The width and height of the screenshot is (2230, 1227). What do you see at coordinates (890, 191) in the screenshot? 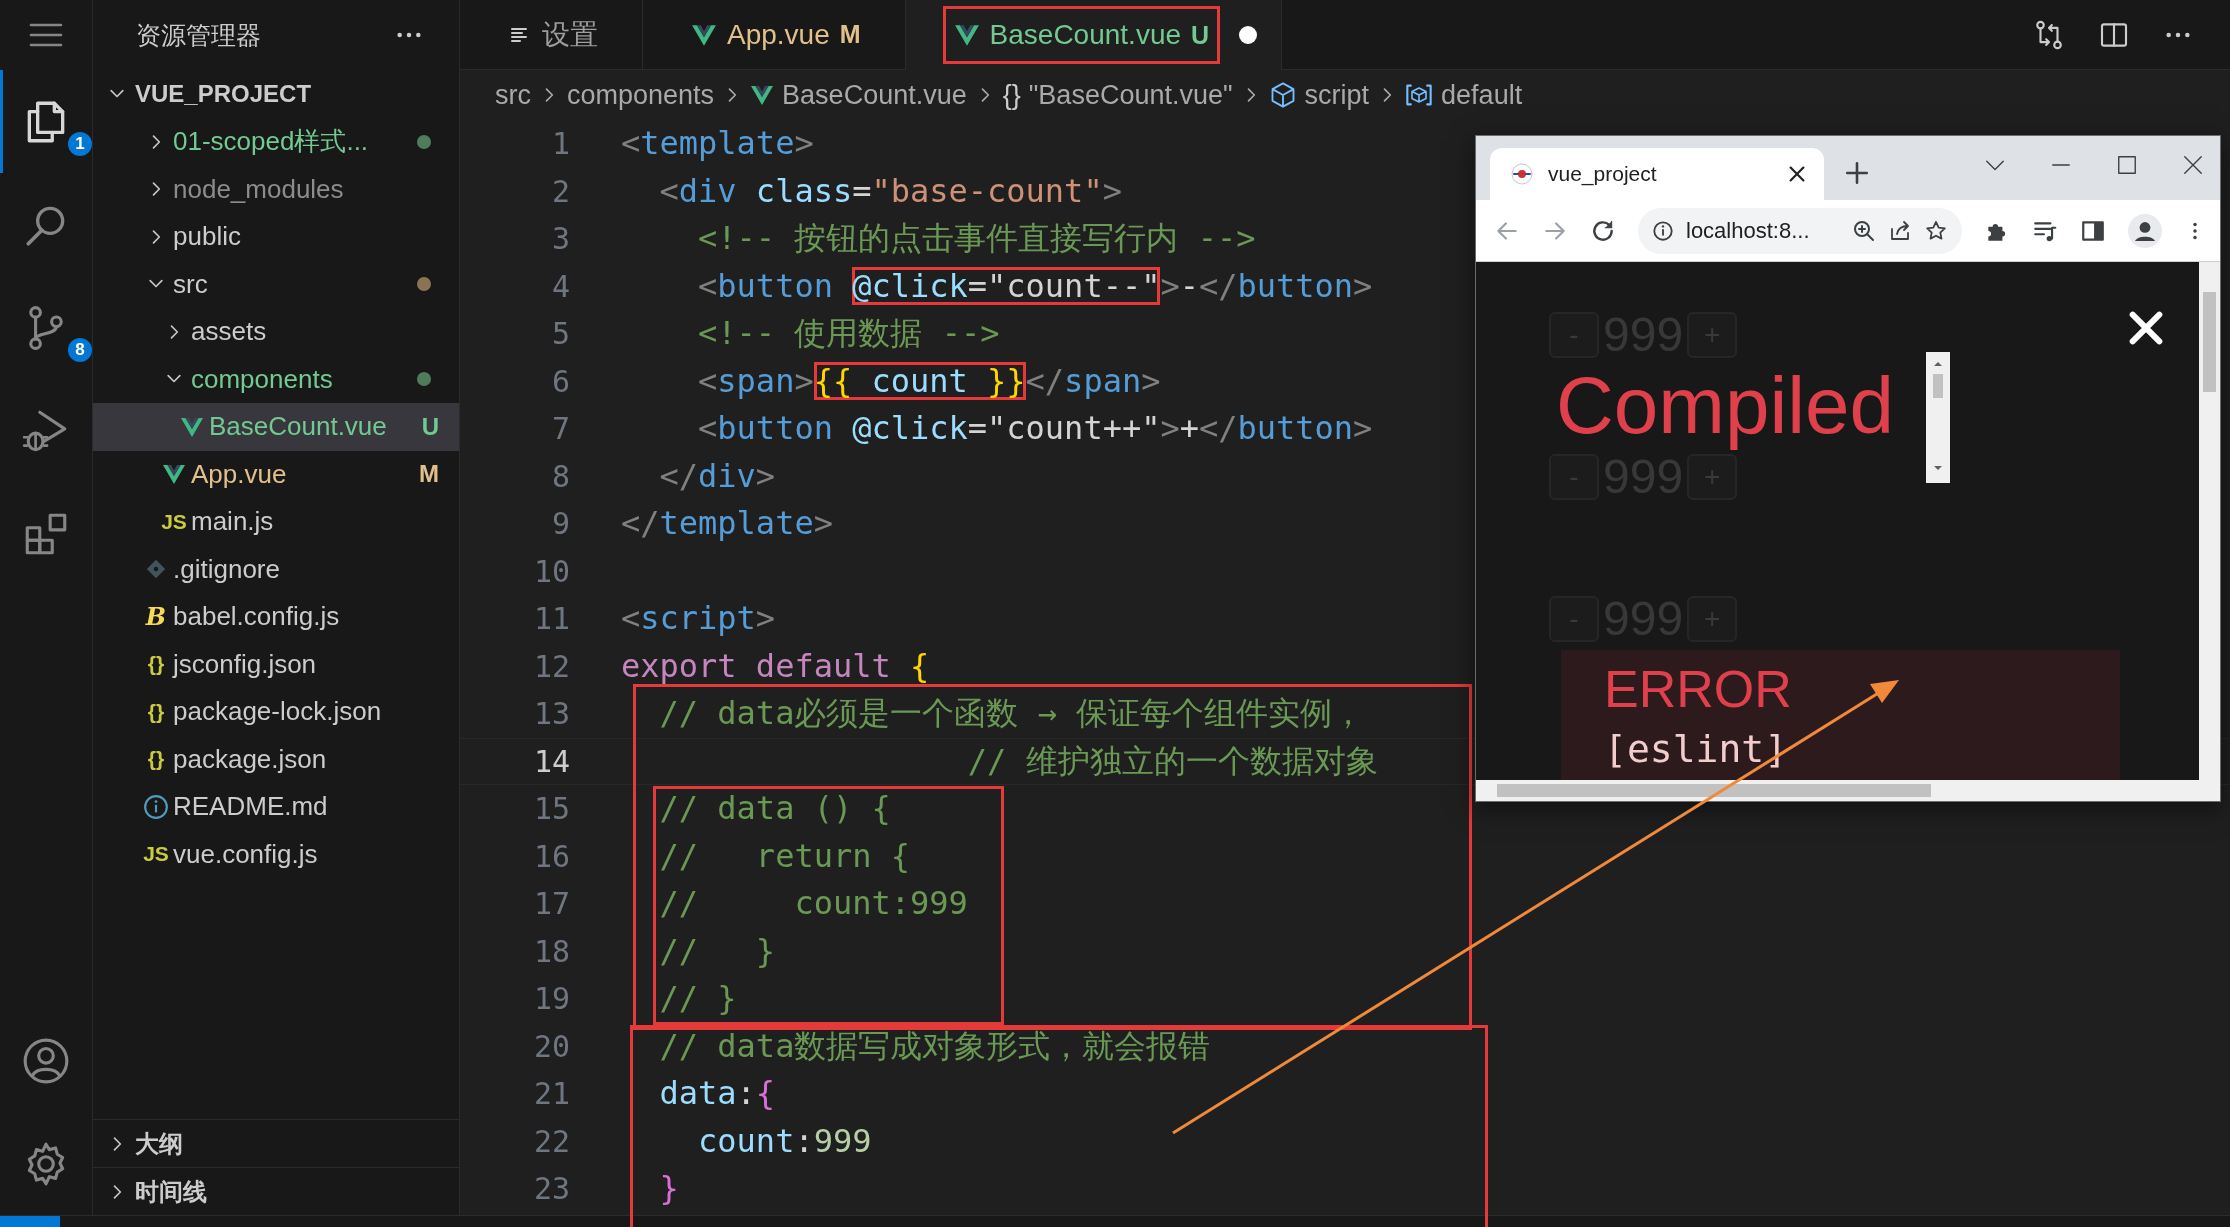
I see `code-line: <div class="base-count">` at bounding box center [890, 191].